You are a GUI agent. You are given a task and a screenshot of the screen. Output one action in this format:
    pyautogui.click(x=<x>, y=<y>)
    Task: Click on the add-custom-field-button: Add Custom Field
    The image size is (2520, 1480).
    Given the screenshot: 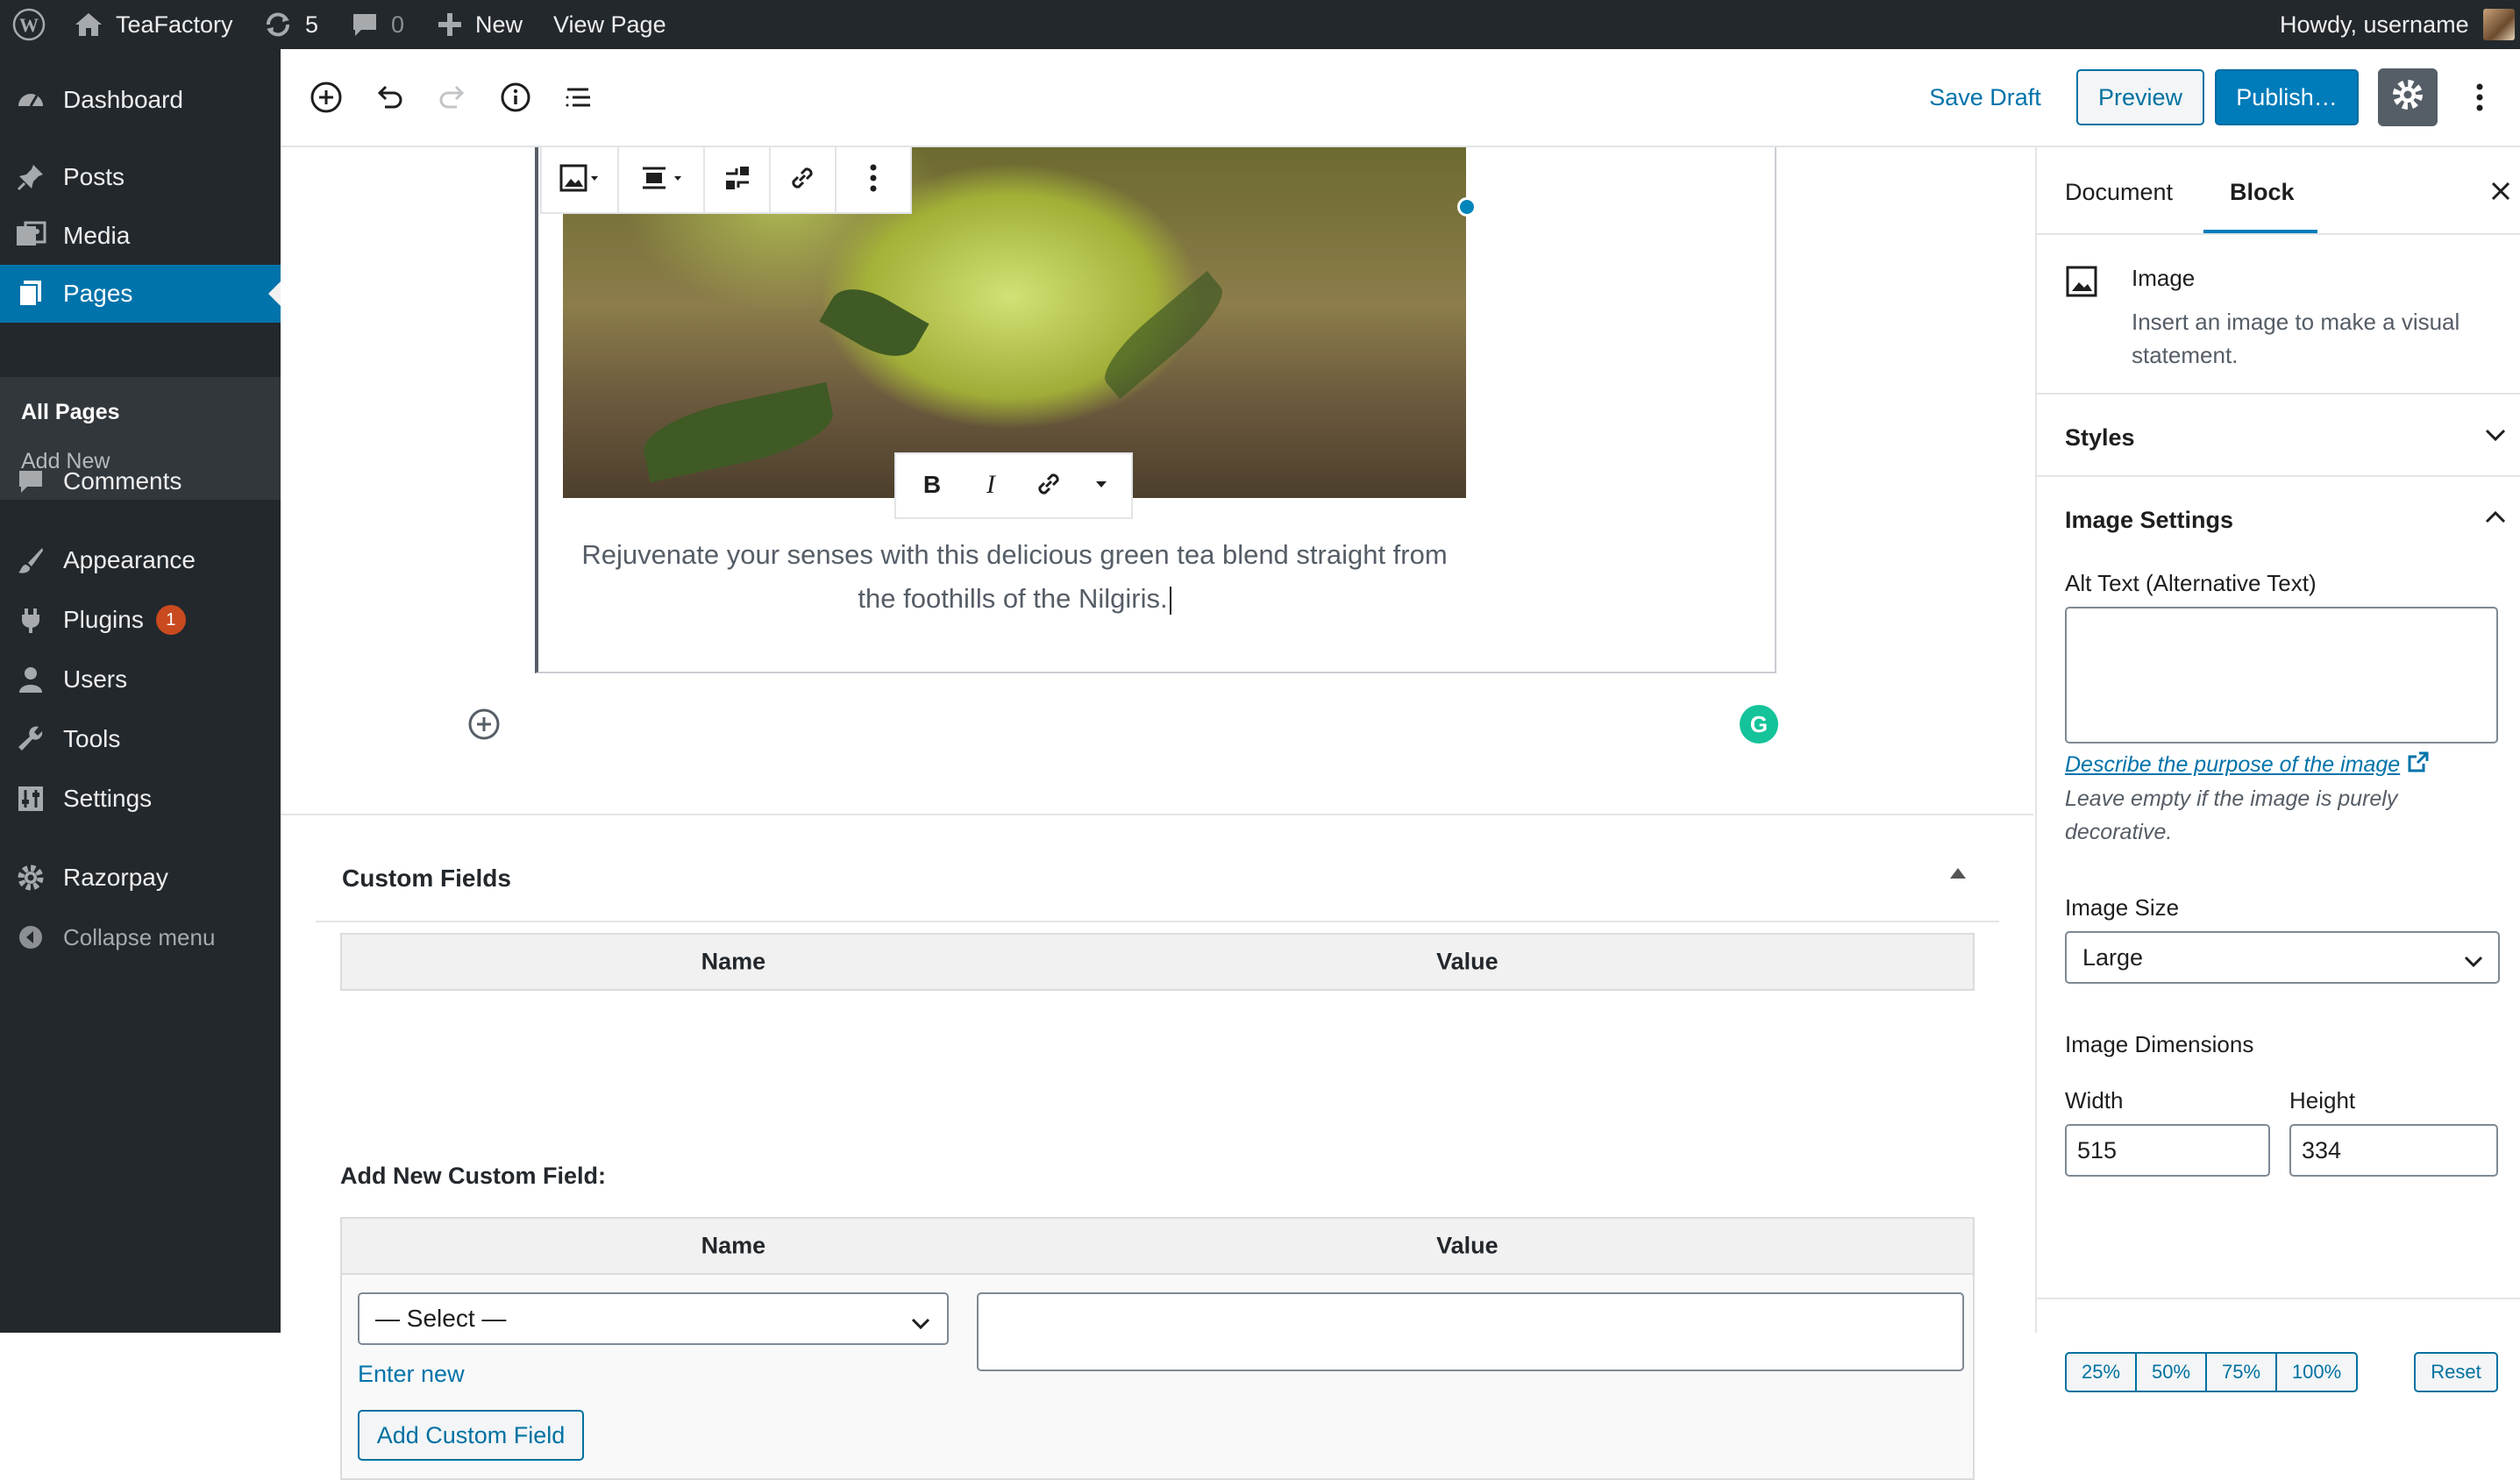 What is the action you would take?
    pyautogui.click(x=471, y=1435)
    